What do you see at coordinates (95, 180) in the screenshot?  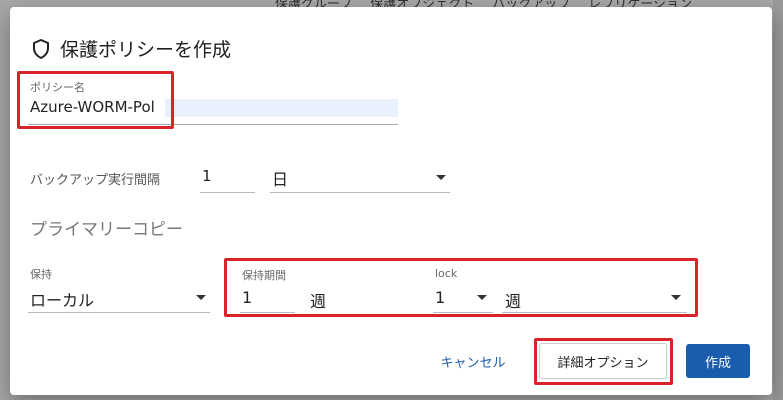 I see `backup-interval-label: バックアップ実行間隔` at bounding box center [95, 180].